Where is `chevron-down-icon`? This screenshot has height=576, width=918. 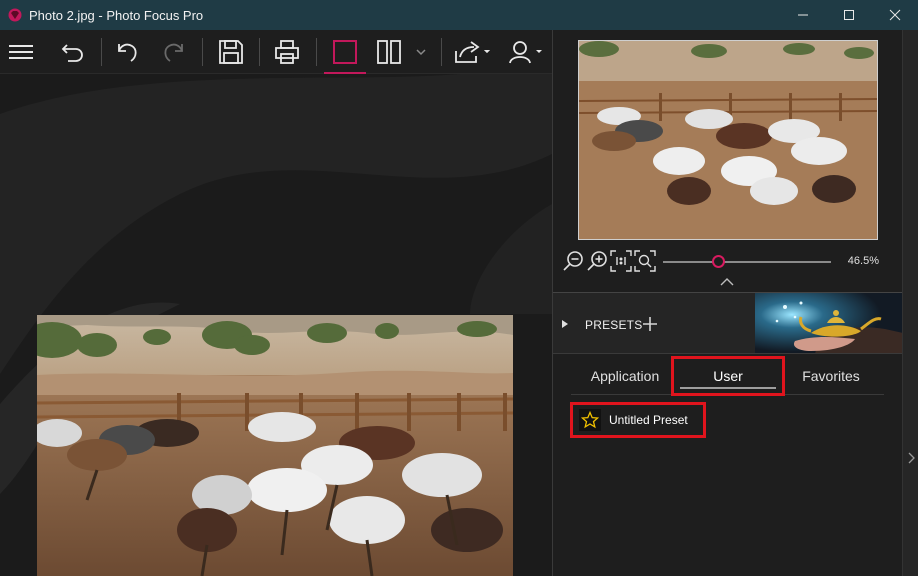
chevron-down-icon is located at coordinates (421, 52).